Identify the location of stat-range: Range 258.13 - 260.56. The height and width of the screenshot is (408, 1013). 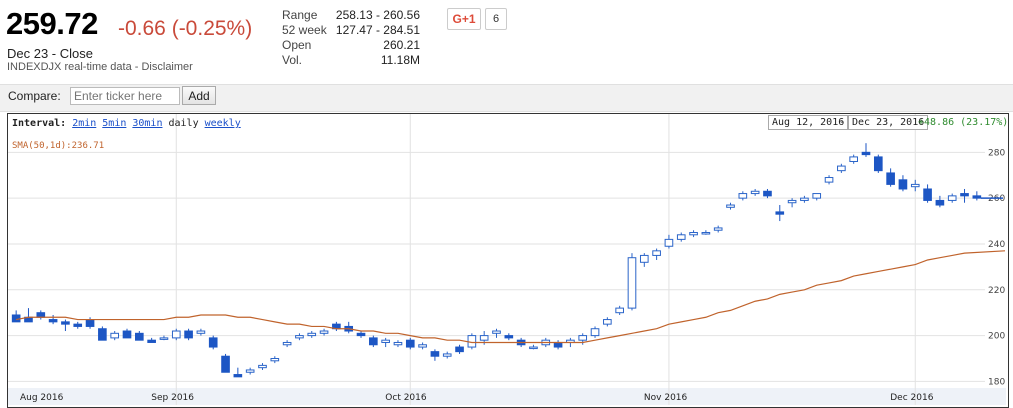
(351, 15).